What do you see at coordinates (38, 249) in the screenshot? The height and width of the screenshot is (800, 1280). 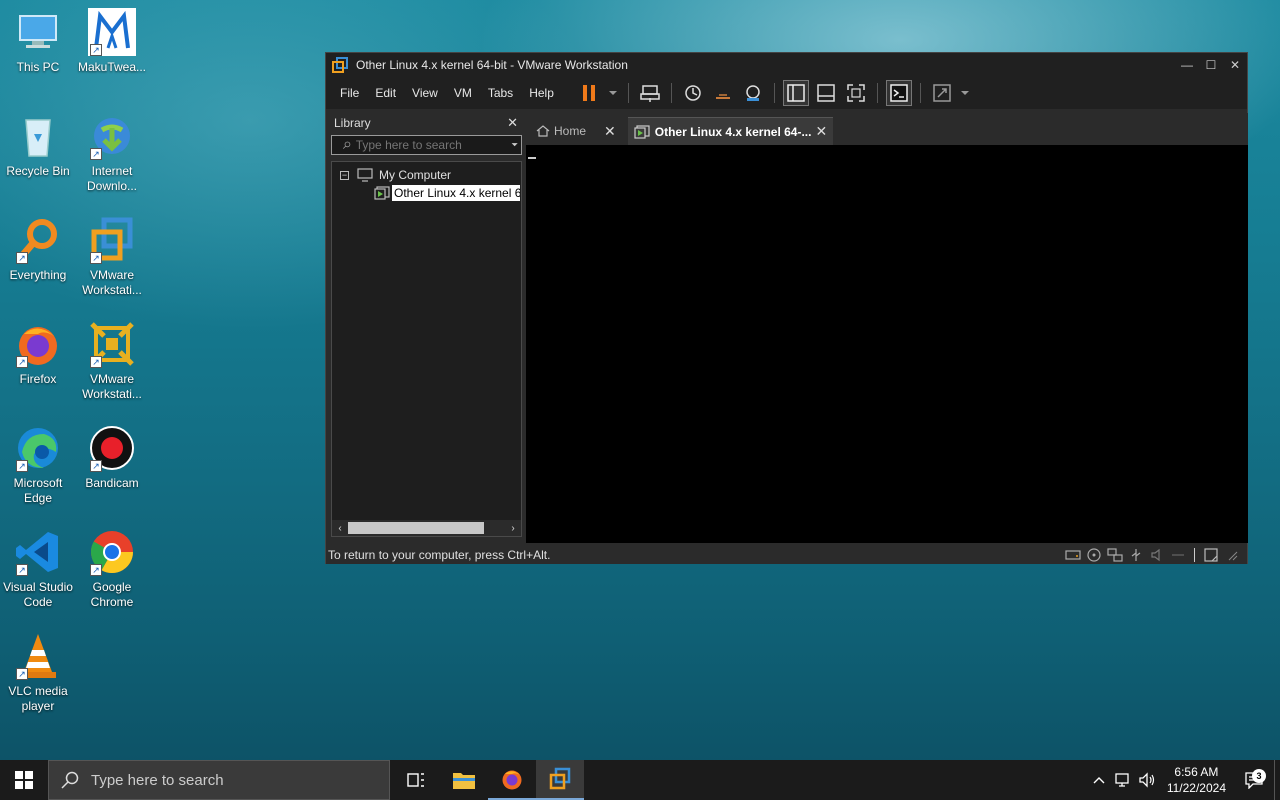 I see `desktop-icon-everything: ↗ Everything` at bounding box center [38, 249].